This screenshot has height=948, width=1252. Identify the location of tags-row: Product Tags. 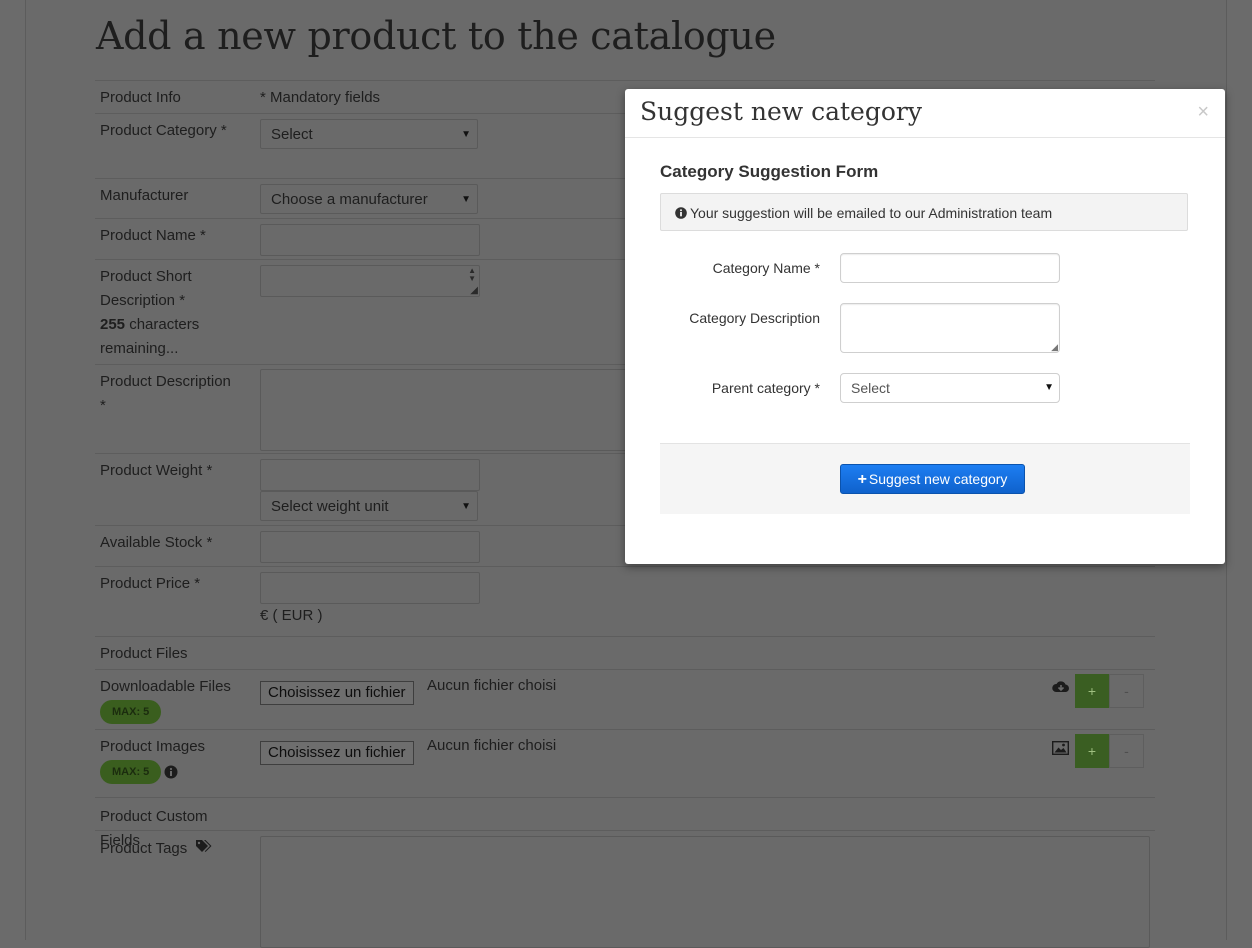
(625, 889).